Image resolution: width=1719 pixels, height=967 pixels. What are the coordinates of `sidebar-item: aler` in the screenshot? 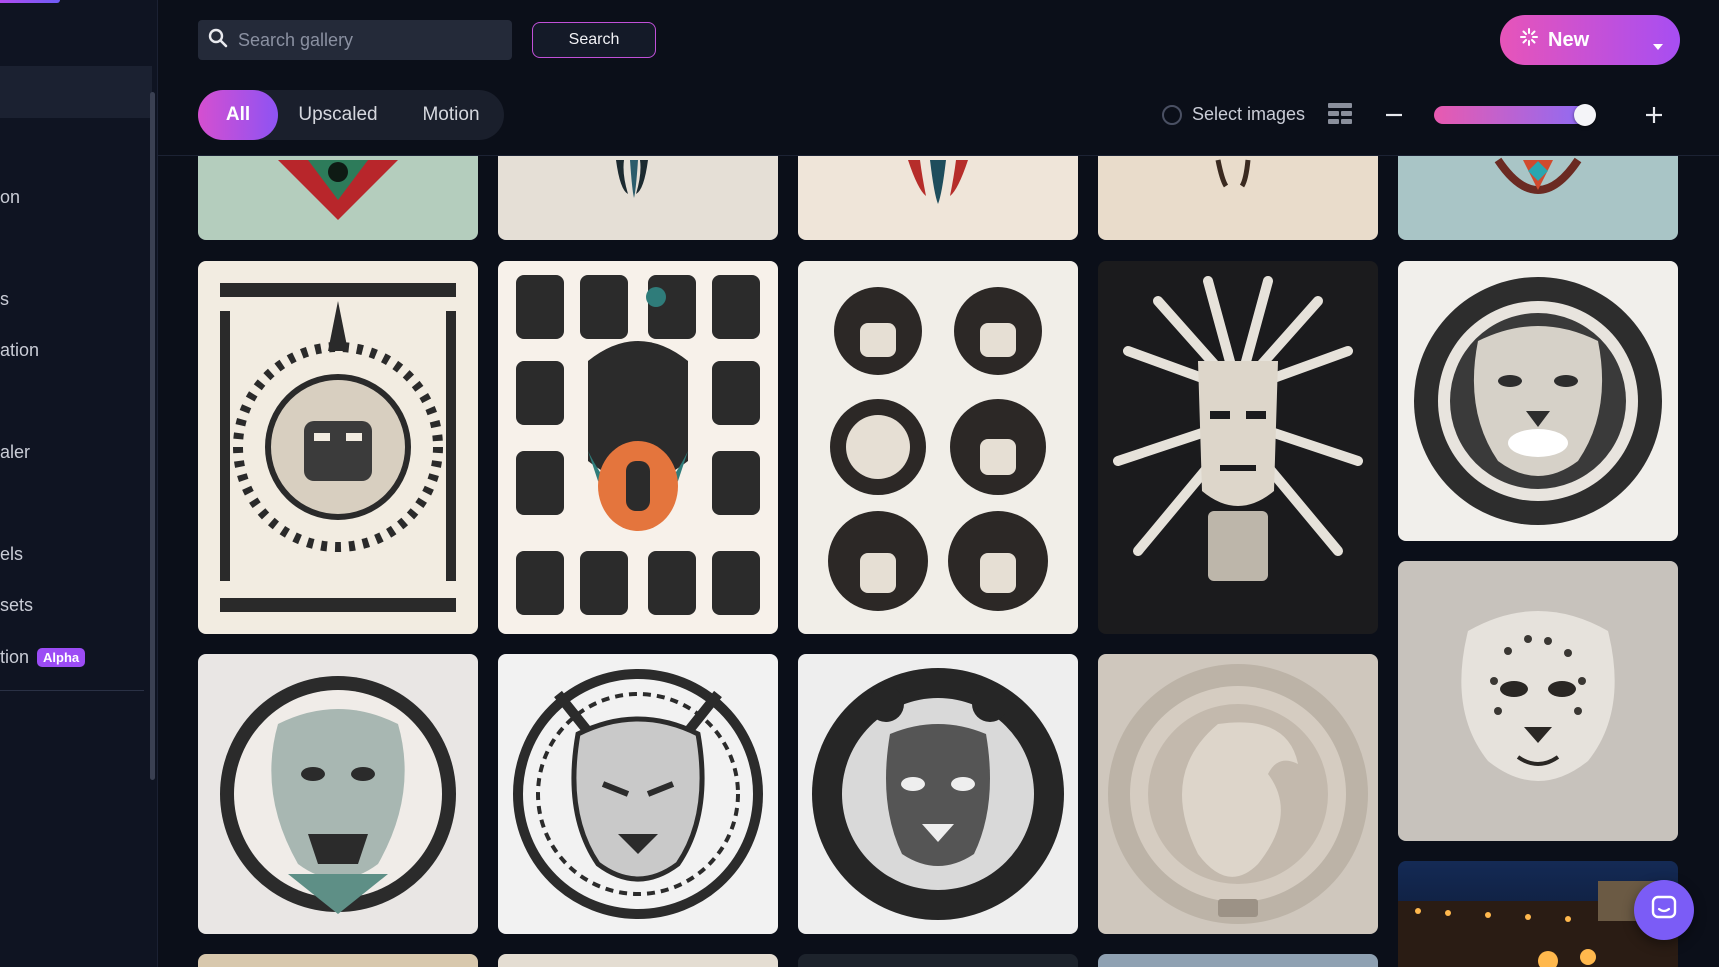 It's located at (15, 452).